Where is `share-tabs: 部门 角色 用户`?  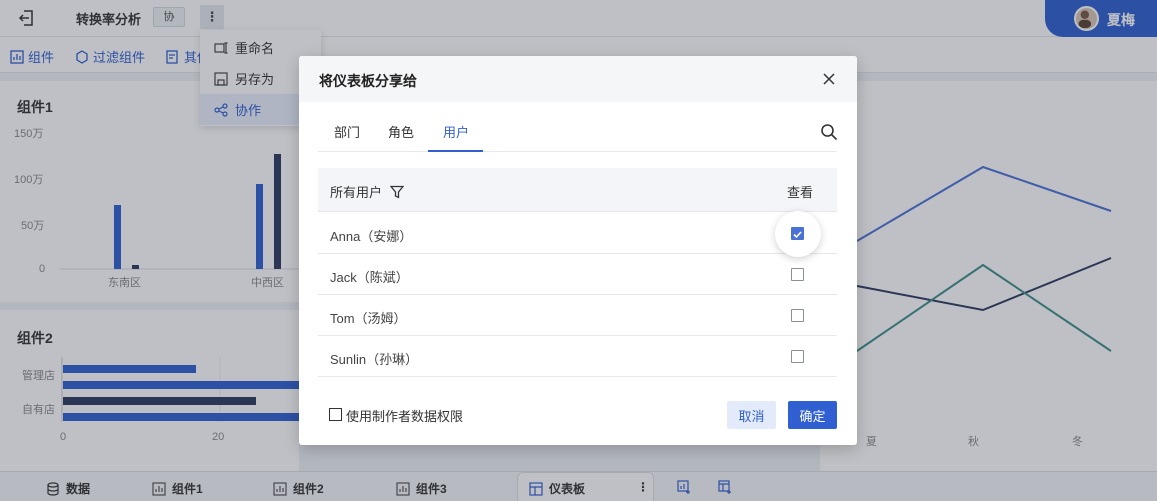 share-tabs: 部门 角色 用户 is located at coordinates (577, 135).